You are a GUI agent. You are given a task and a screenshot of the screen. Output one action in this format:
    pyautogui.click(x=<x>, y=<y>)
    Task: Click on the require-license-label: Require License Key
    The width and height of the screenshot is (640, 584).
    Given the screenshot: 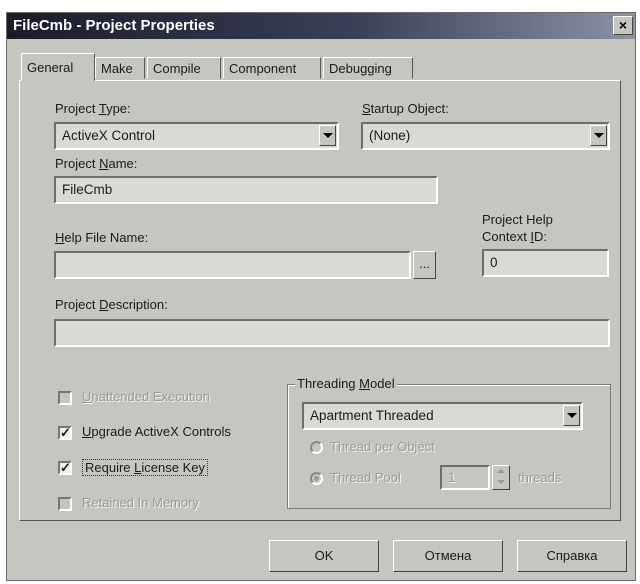 What is the action you would take?
    pyautogui.click(x=145, y=467)
    